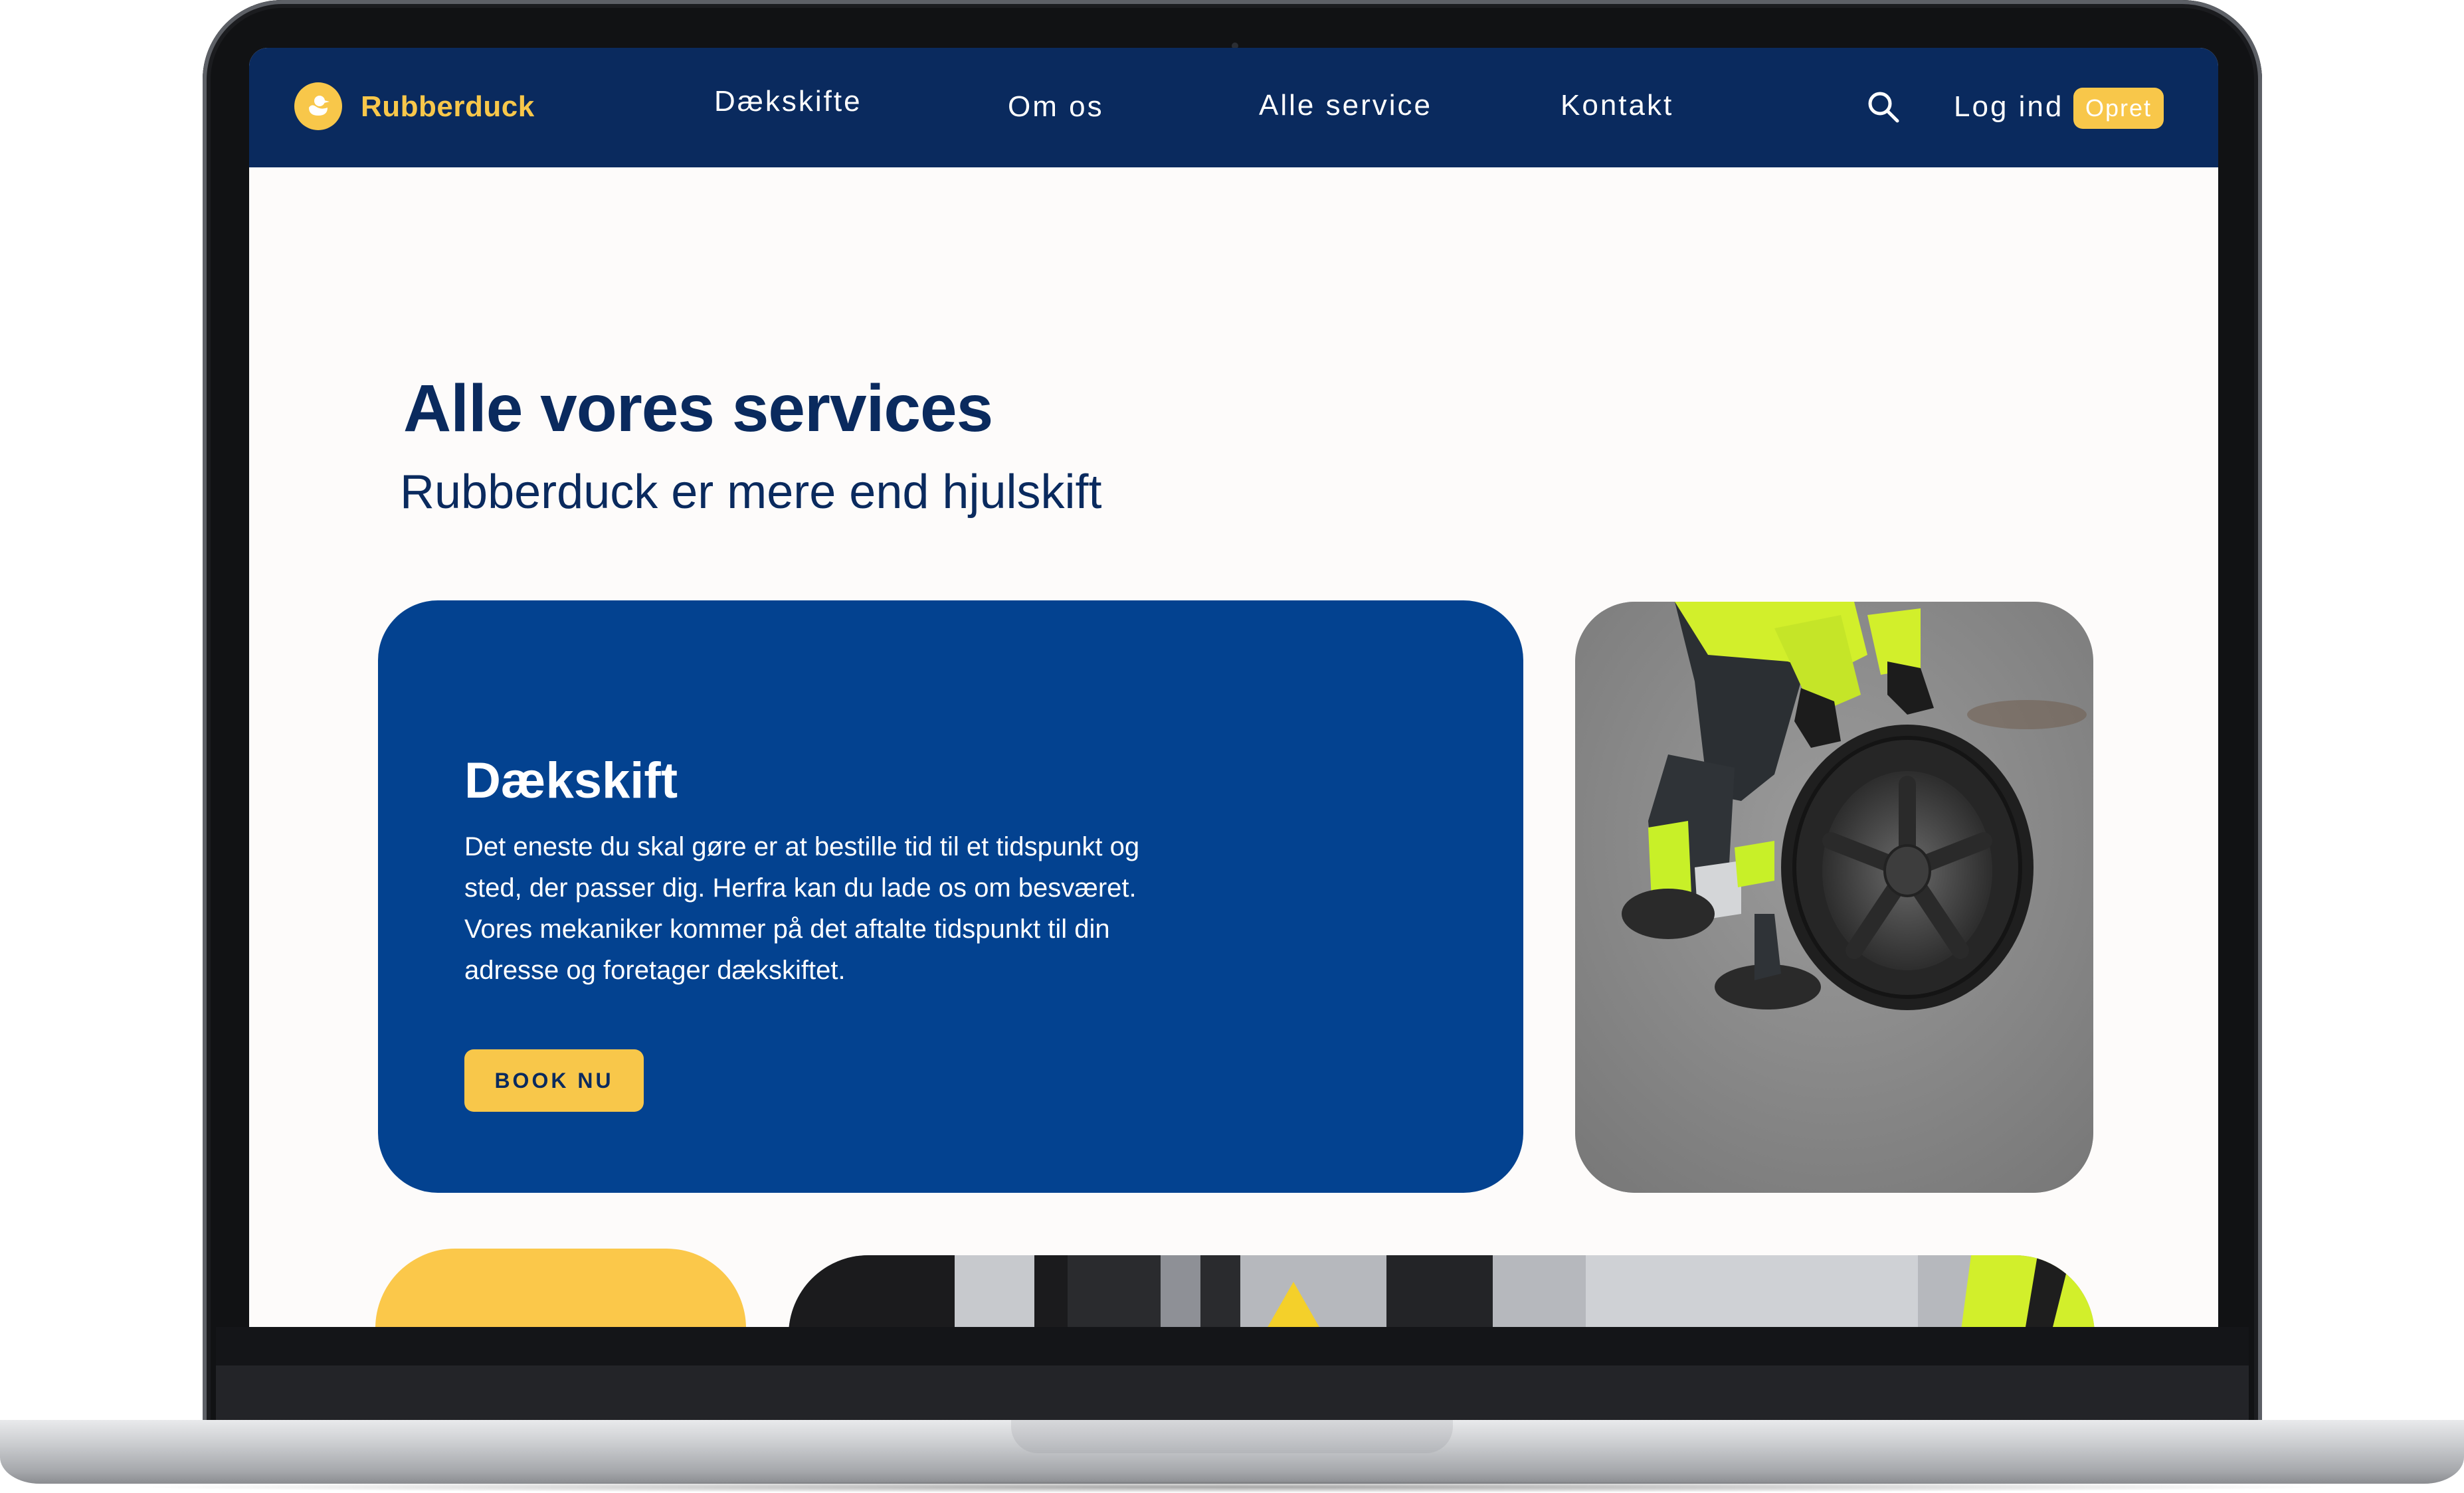  Describe the element at coordinates (554, 1080) in the screenshot. I see `book-now-button: BOOK NU` at that location.